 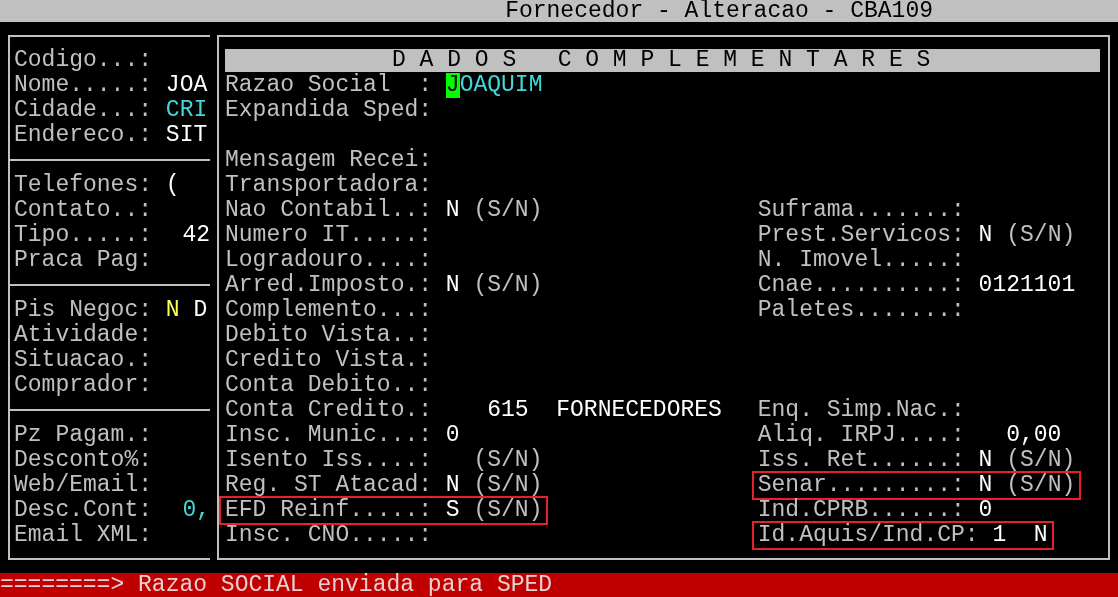 I want to click on field-label: Pis Negoc:, so click(x=83, y=310).